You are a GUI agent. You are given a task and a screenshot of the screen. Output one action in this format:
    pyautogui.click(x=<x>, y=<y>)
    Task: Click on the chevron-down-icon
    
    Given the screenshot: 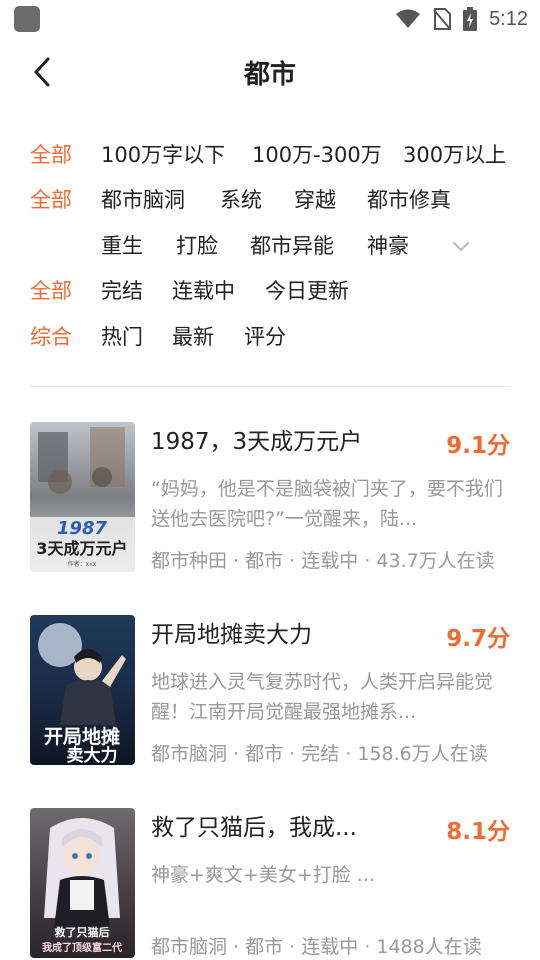 What is the action you would take?
    pyautogui.click(x=461, y=246)
    